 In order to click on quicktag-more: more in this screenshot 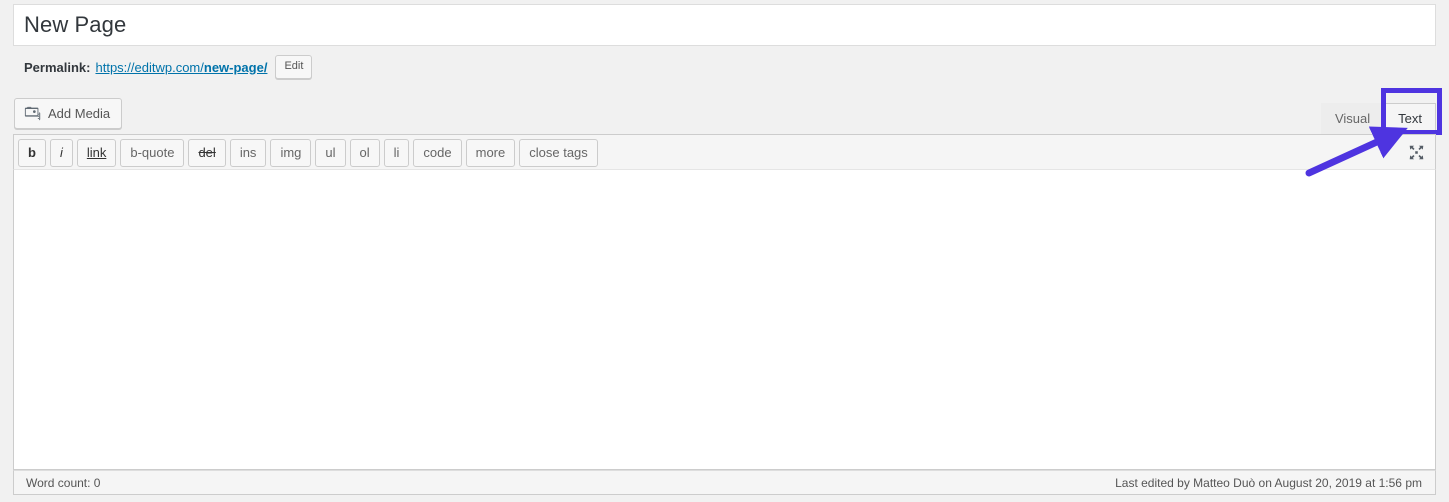, I will do `click(490, 153)`.